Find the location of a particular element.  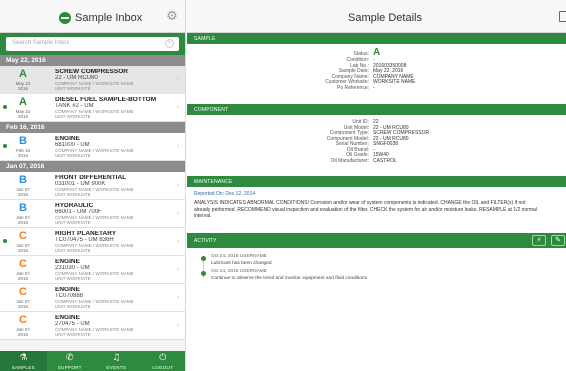

flask-icon: ⚗ is located at coordinates (23, 358).